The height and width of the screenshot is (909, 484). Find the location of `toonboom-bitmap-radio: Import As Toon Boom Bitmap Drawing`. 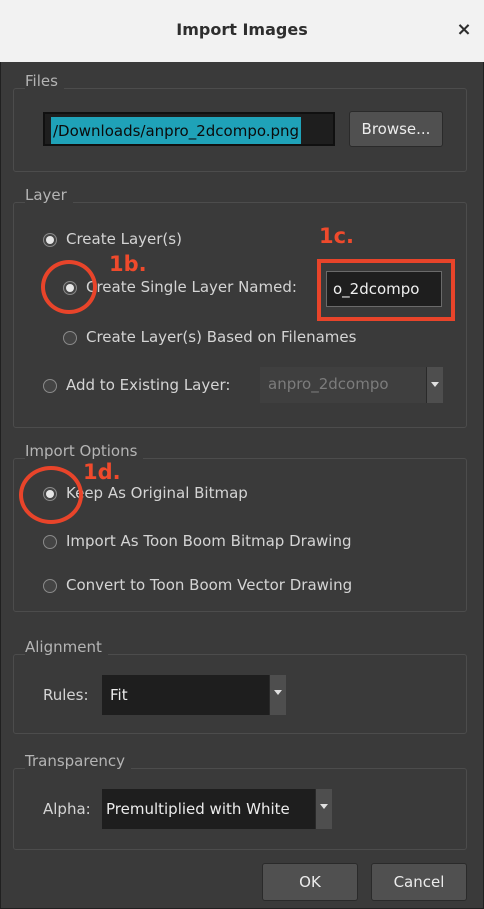

toonboom-bitmap-radio: Import As Toon Boom Bitmap Drawing is located at coordinates (197, 541).